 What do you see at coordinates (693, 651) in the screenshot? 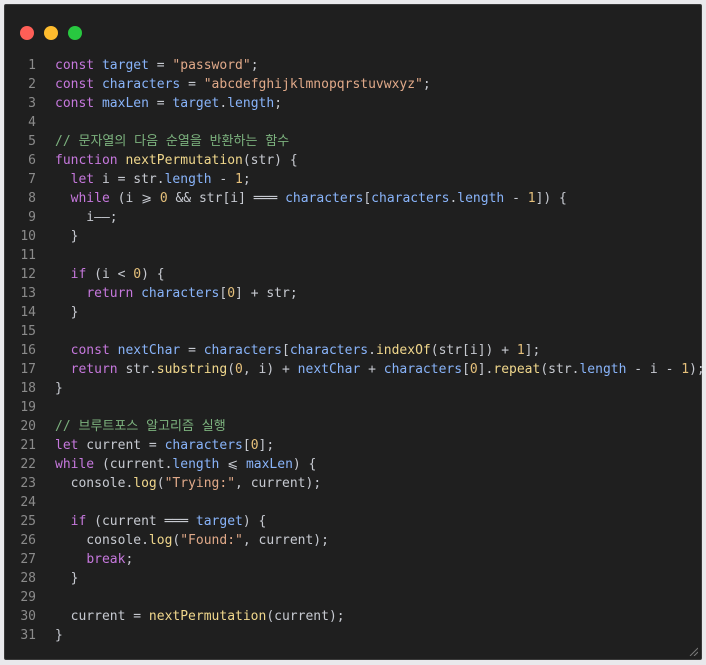
I see `resize-grip-icon` at bounding box center [693, 651].